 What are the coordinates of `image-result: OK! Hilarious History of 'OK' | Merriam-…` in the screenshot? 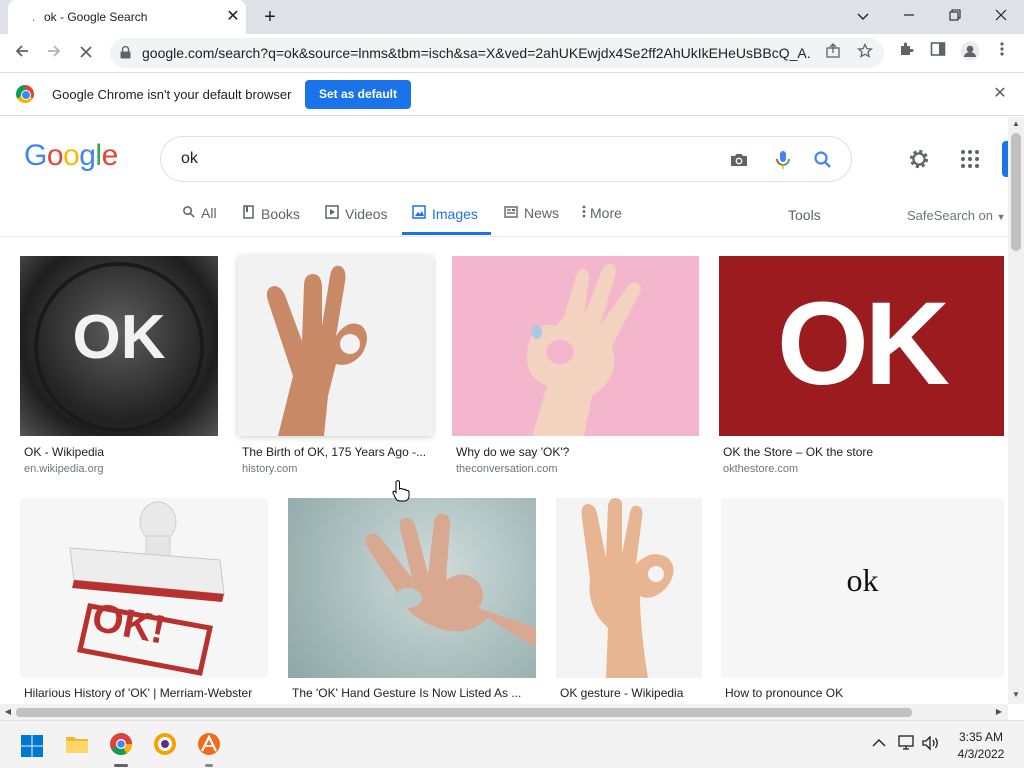 It's located at (144, 601).